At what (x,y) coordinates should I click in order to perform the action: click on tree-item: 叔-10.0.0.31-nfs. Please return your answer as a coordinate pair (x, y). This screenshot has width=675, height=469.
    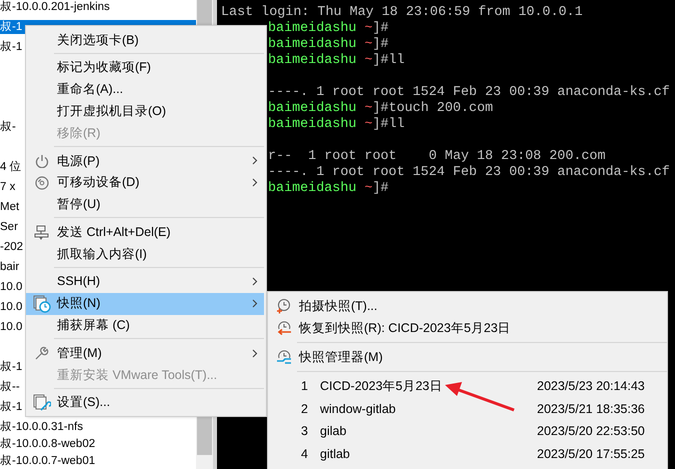
    Looking at the image, I should click on (98, 427).